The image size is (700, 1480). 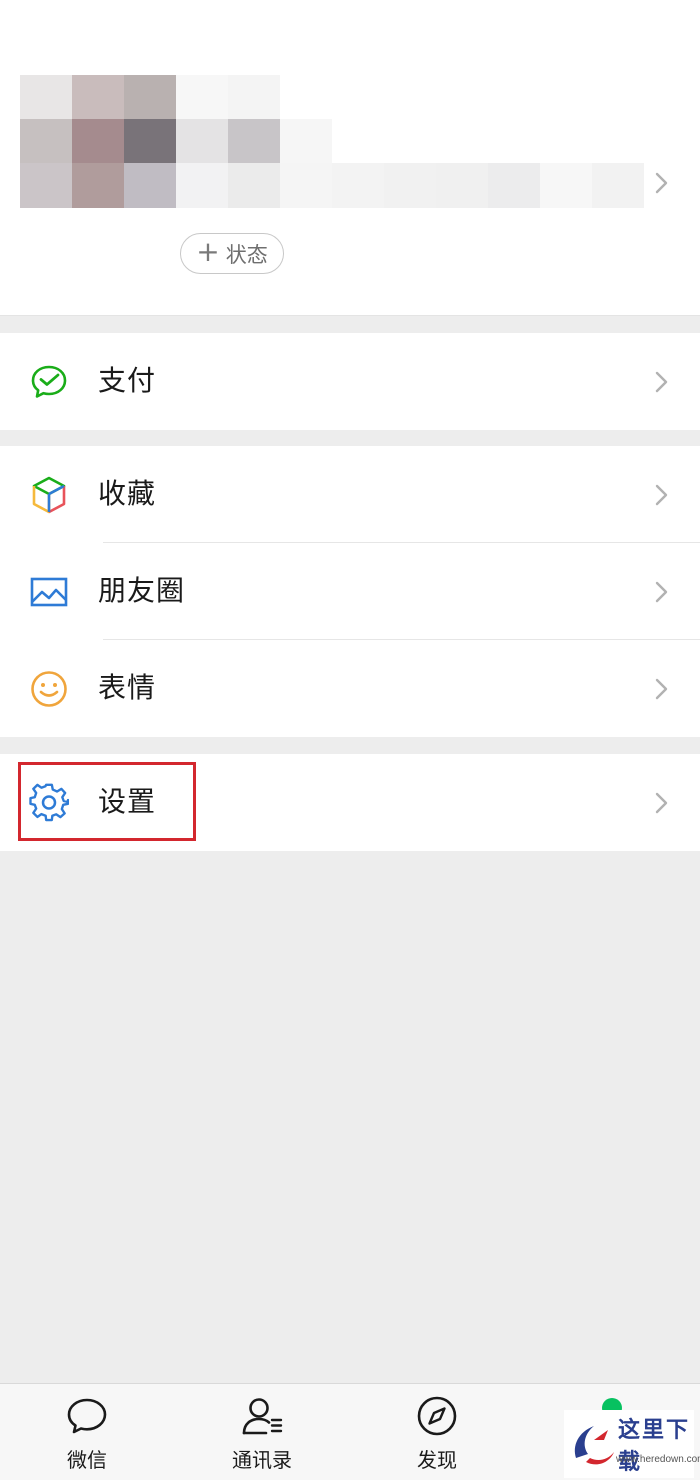 What do you see at coordinates (49, 689) in the screenshot?
I see `smiley-icon` at bounding box center [49, 689].